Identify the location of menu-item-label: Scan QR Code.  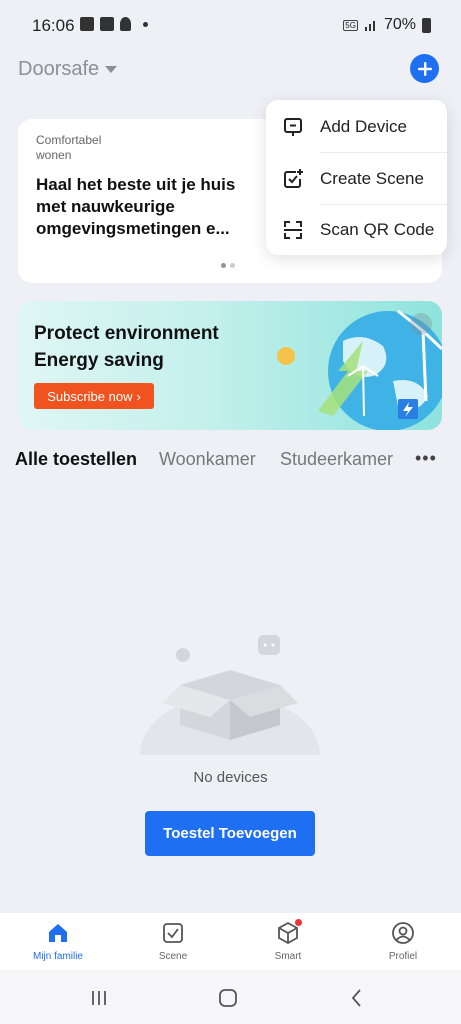
(377, 229).